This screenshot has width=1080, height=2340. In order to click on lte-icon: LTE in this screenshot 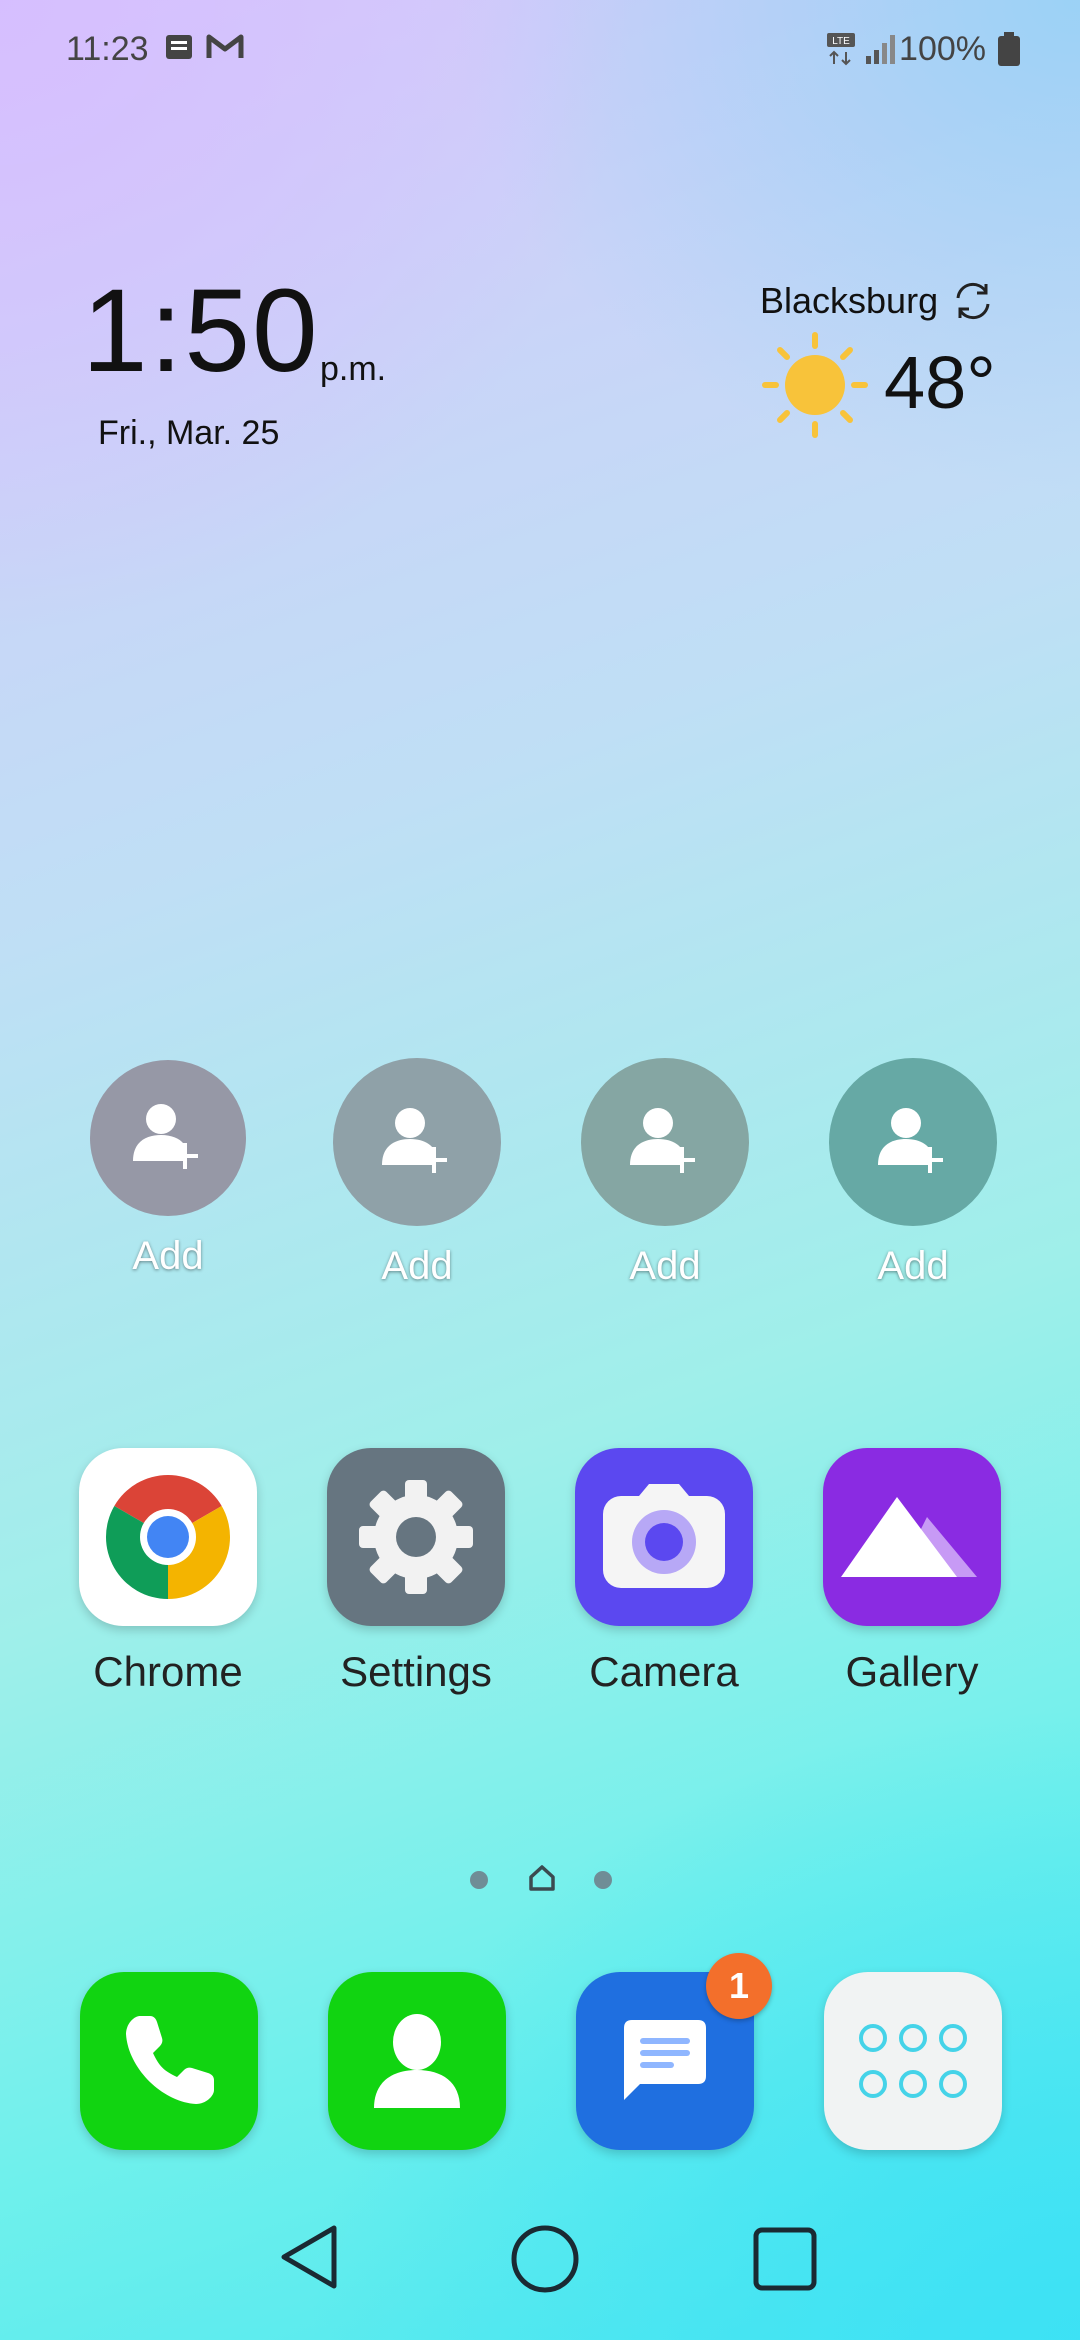, I will do `click(841, 49)`.